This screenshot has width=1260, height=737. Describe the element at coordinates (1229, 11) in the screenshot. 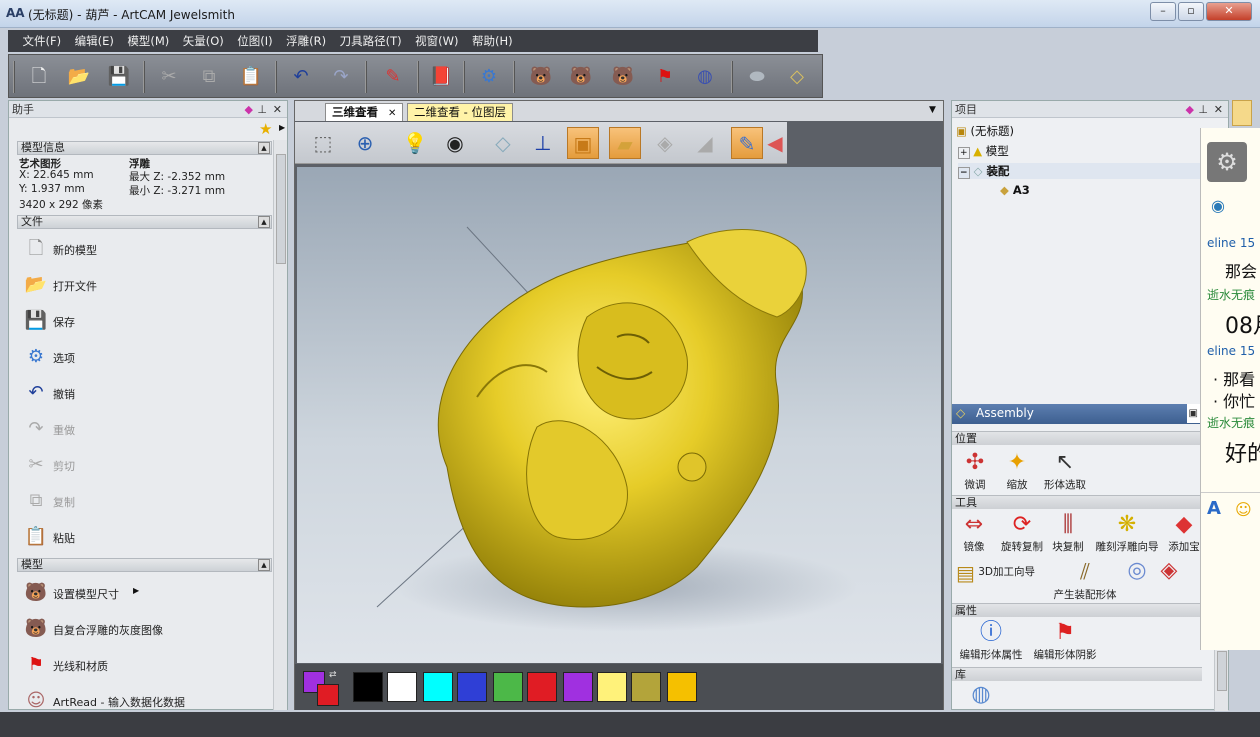

I see `close-button: ✕` at that location.